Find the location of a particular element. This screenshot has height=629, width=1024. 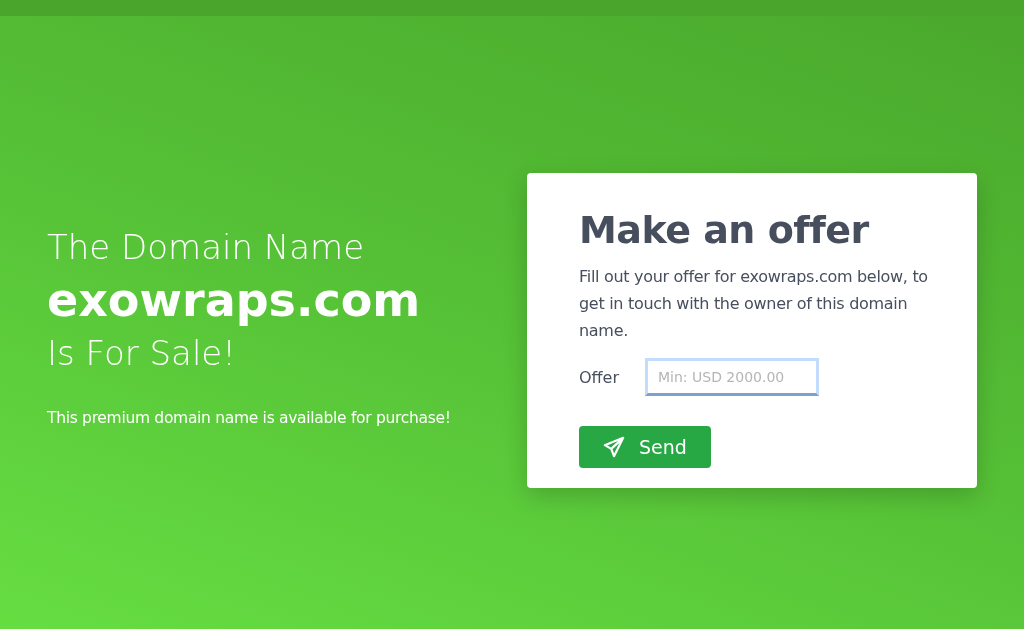

field-label: Offer is located at coordinates (599, 377).